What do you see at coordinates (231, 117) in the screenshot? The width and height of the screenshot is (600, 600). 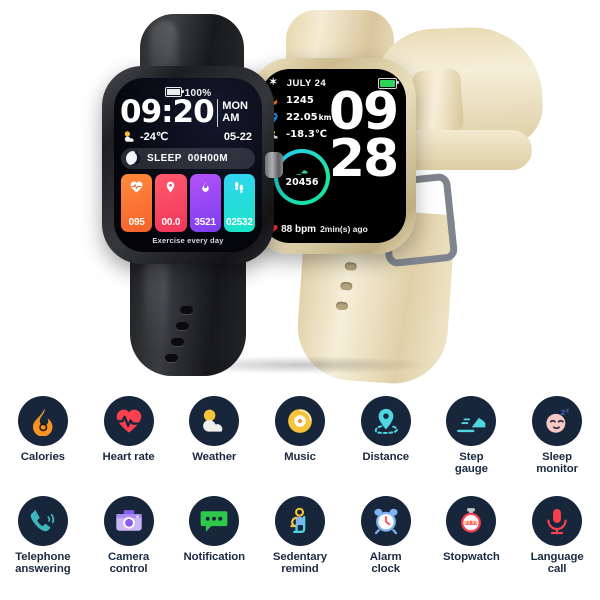 I see `black-meridiem: AM` at bounding box center [231, 117].